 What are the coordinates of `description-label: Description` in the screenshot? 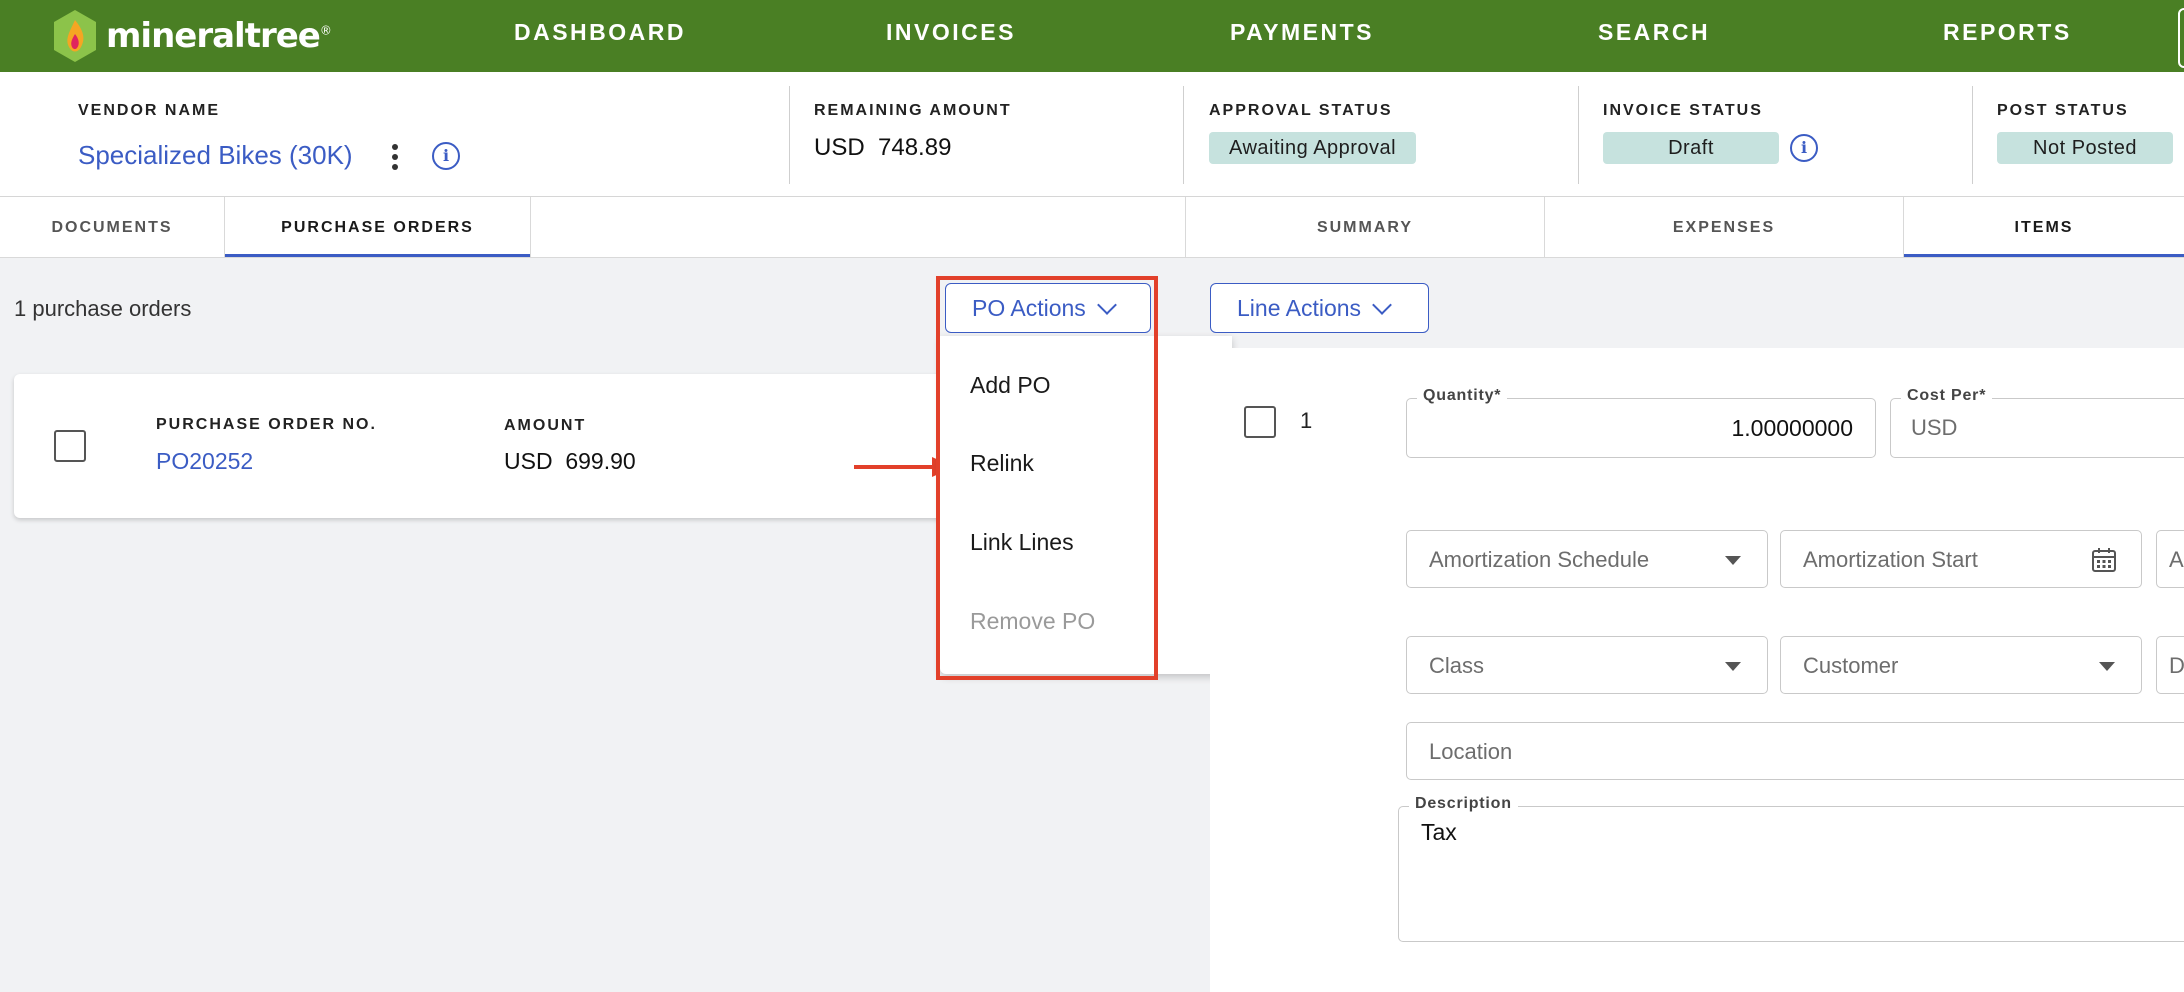 It's located at (1463, 804).